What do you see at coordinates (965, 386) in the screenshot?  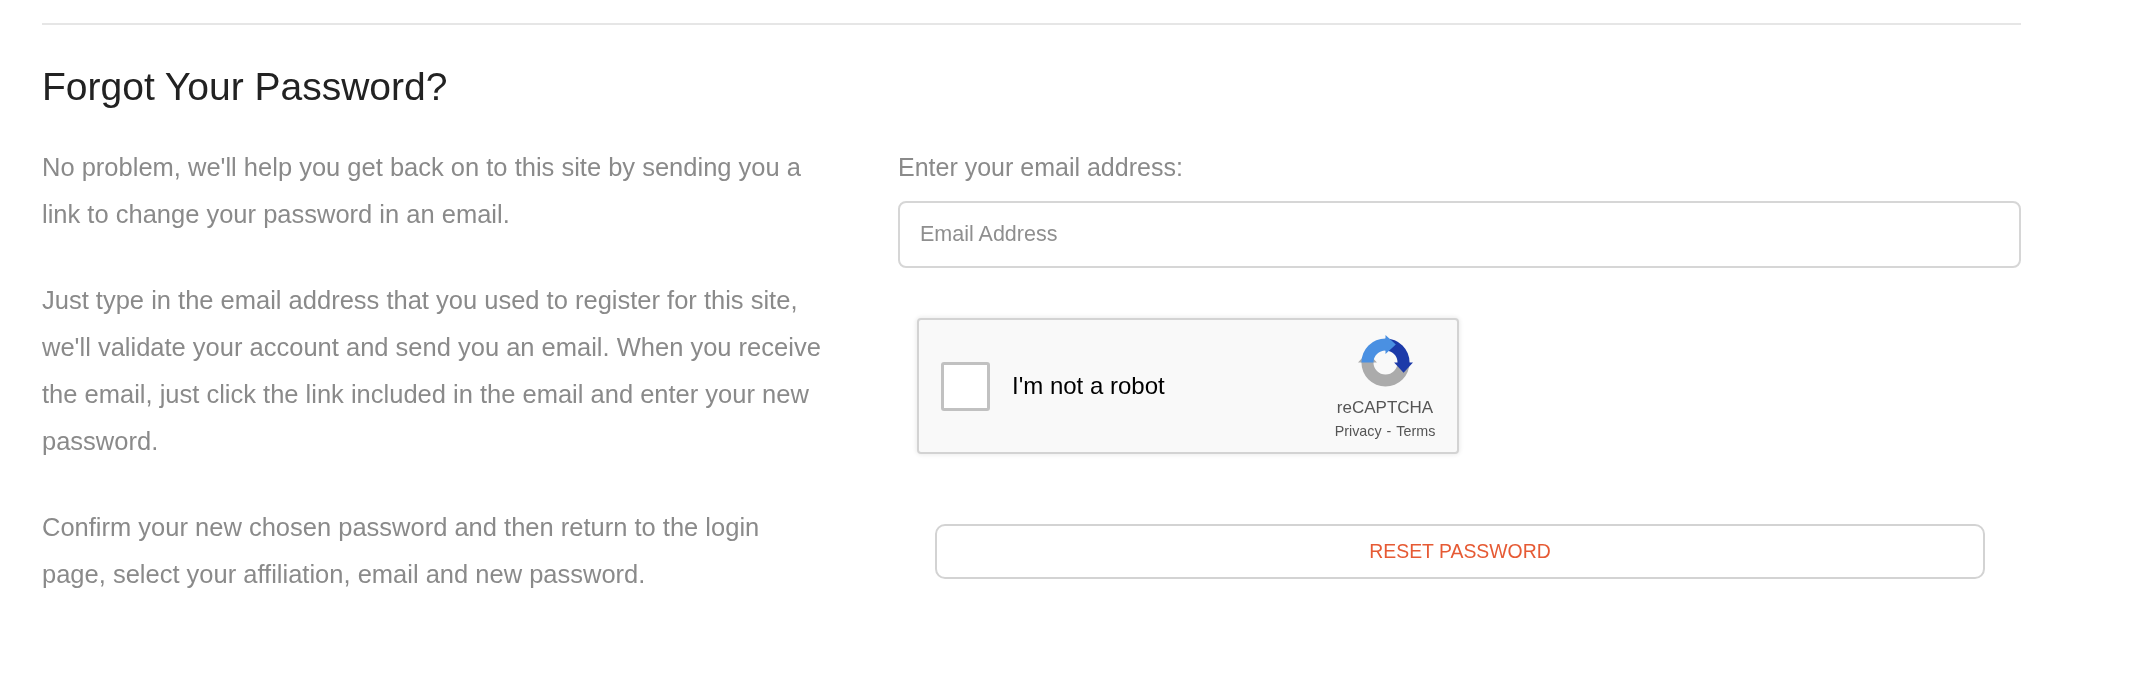 I see `checkbox` at bounding box center [965, 386].